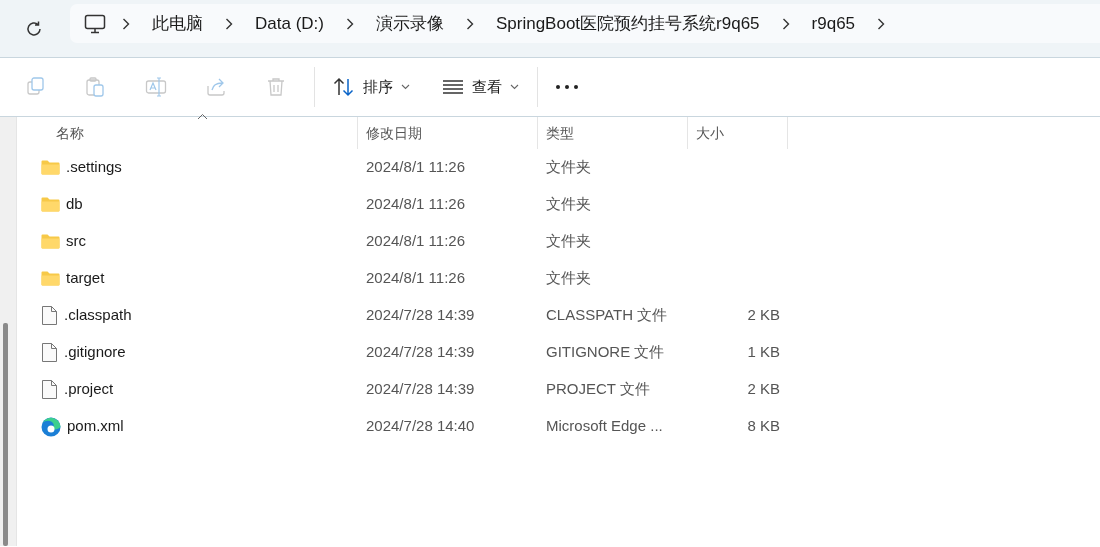  What do you see at coordinates (36, 87) in the screenshot?
I see `copy-icon` at bounding box center [36, 87].